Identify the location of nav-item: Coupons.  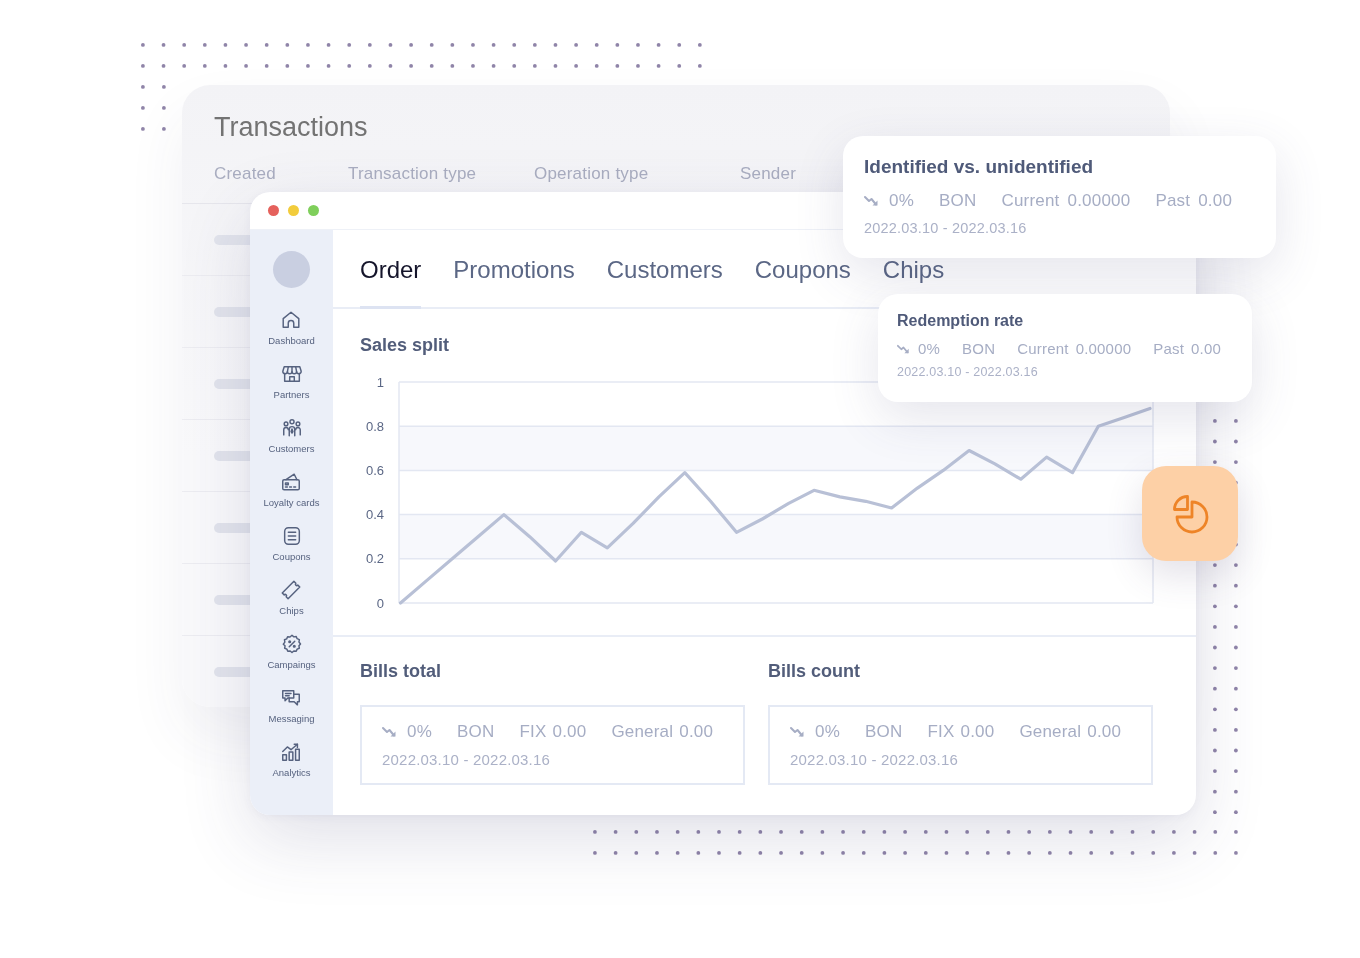
(291, 544).